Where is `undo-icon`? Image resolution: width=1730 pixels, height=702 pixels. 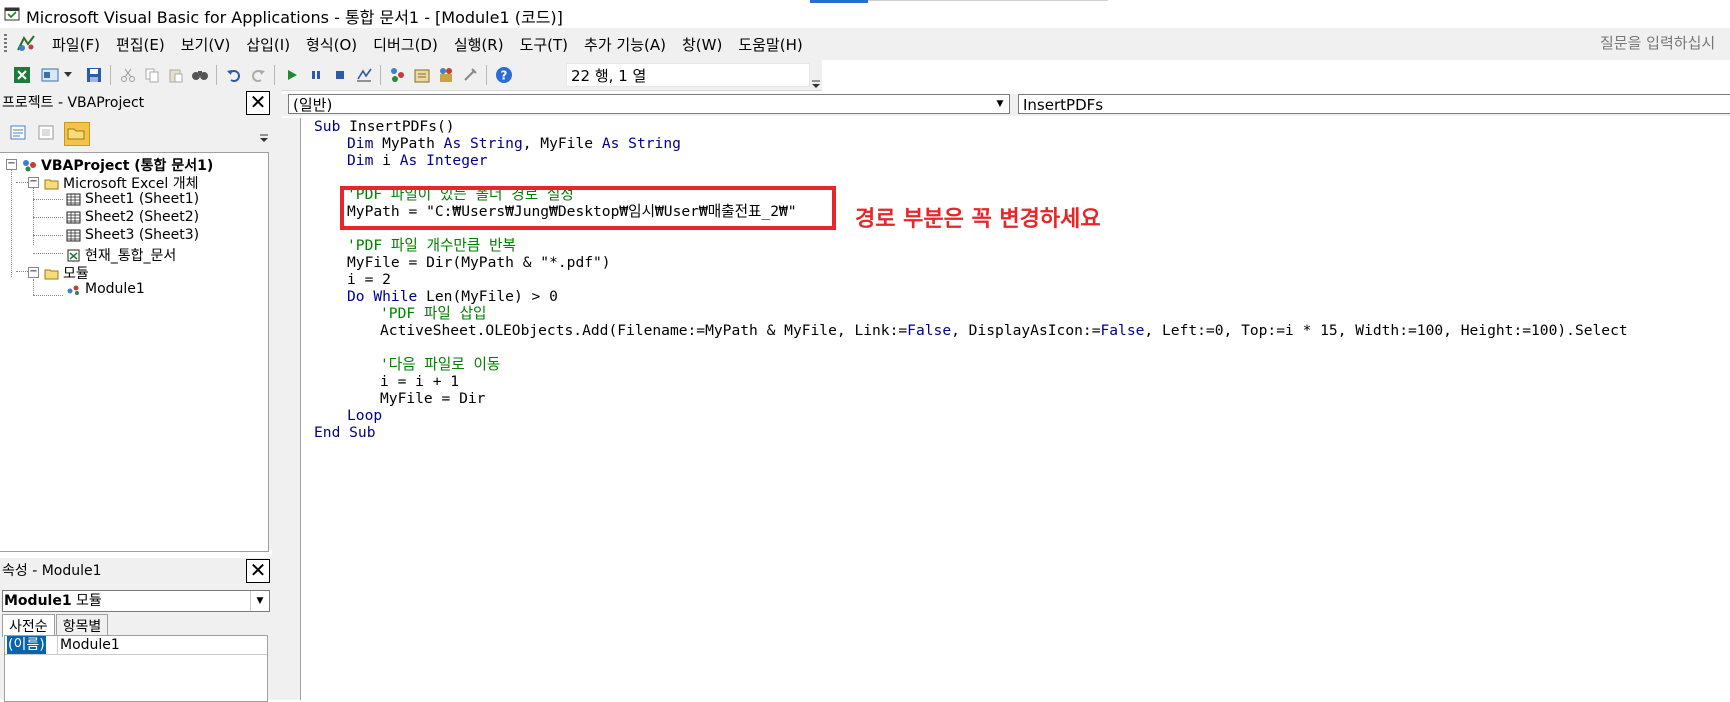
undo-icon is located at coordinates (234, 75).